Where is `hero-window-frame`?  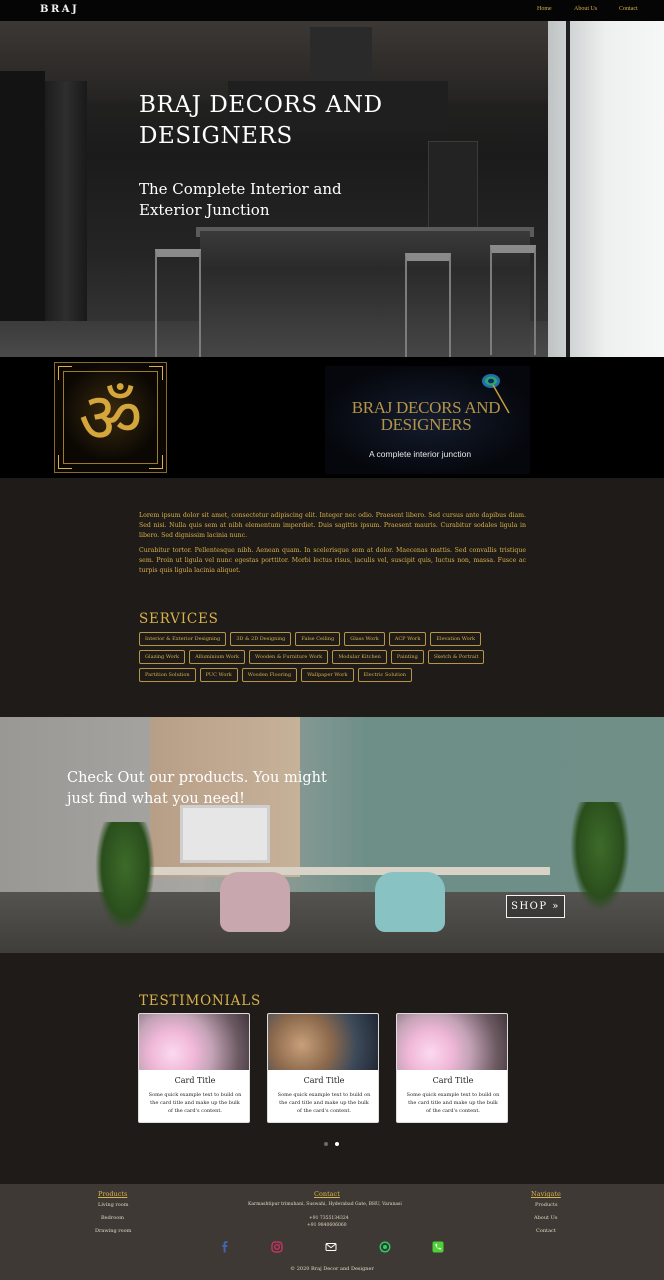 hero-window-frame is located at coordinates (568, 189).